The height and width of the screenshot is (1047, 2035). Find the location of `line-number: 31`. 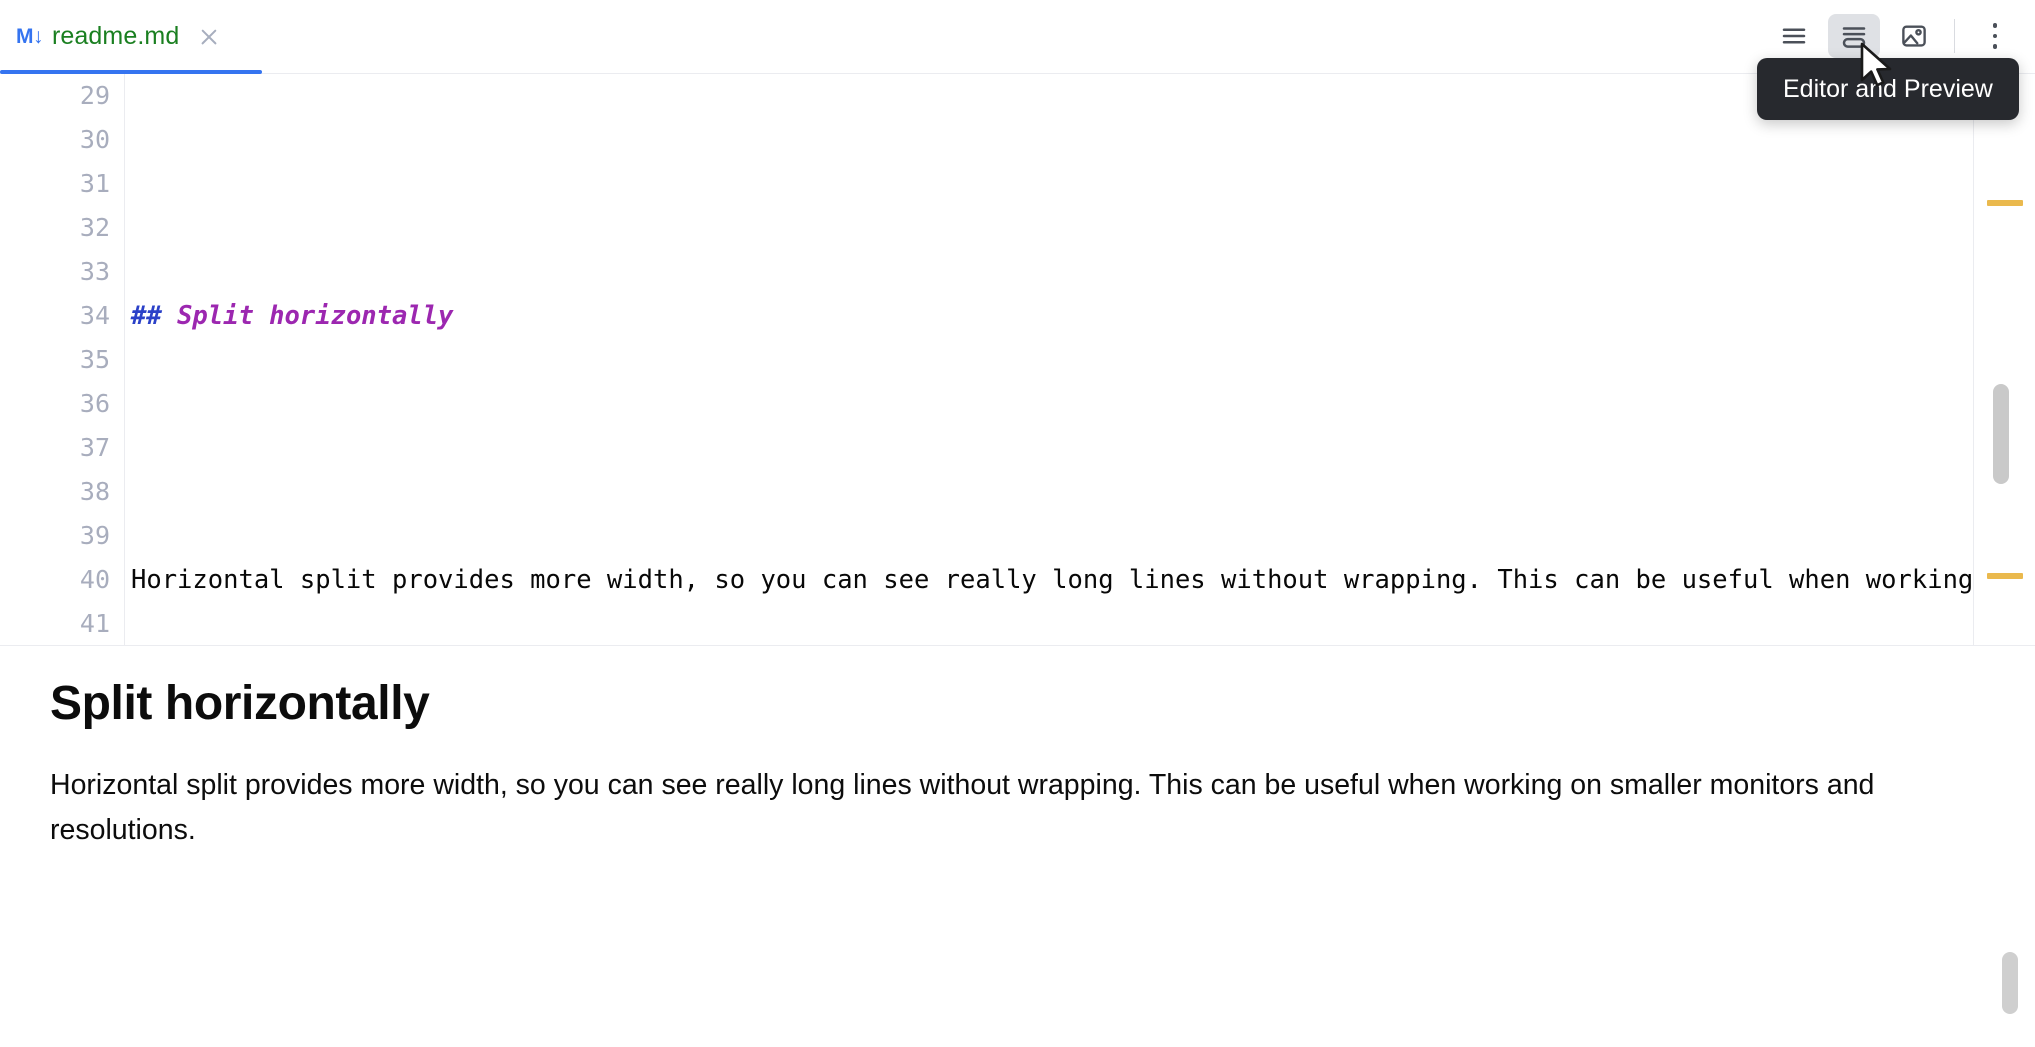

line-number: 31 is located at coordinates (94, 183).